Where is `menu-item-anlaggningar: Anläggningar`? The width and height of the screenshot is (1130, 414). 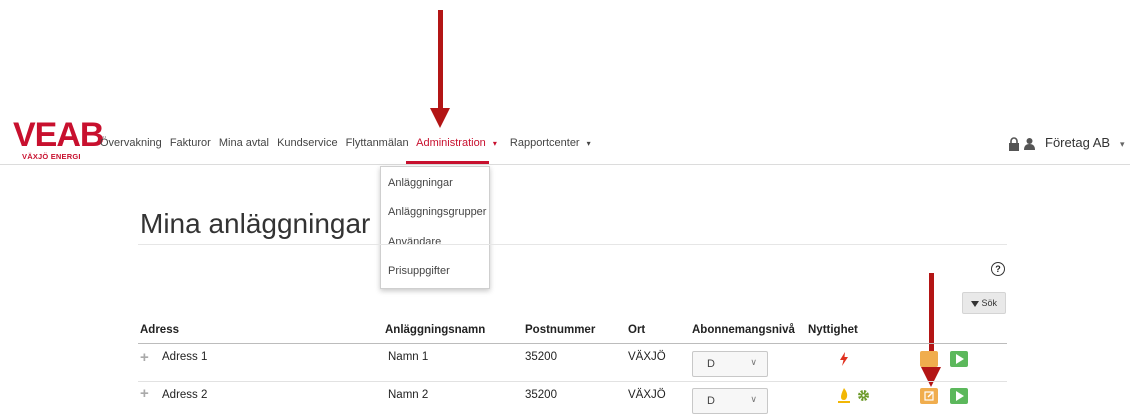
menu-item-anlaggningar: Anläggningar is located at coordinates (420, 183).